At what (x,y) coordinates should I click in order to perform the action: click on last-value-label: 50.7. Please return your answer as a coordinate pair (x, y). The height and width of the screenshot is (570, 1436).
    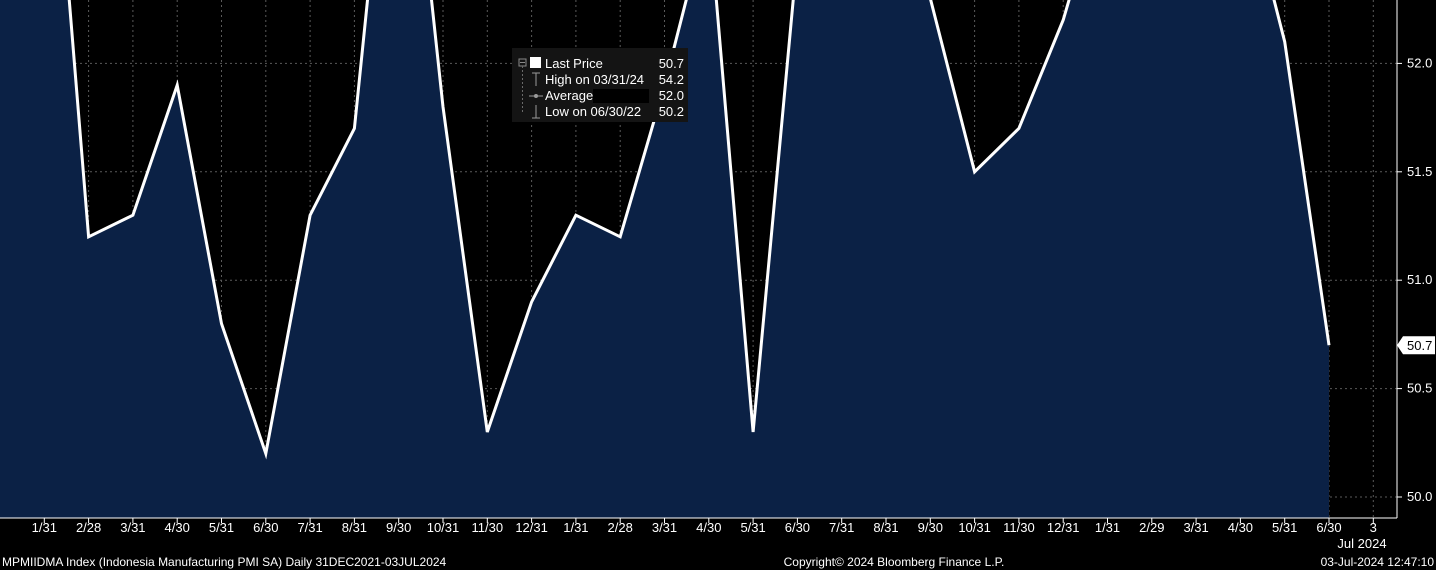
    Looking at the image, I should click on (1419, 345).